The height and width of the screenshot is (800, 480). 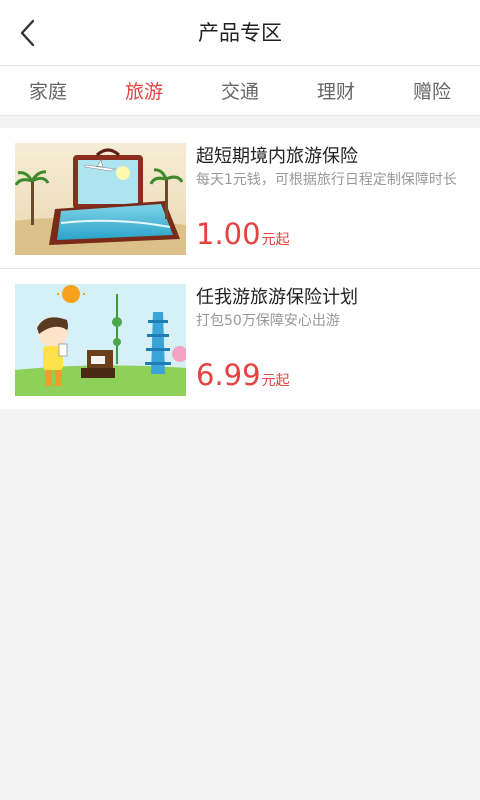 I want to click on tab-gift-insurance: 赠险, so click(x=432, y=90).